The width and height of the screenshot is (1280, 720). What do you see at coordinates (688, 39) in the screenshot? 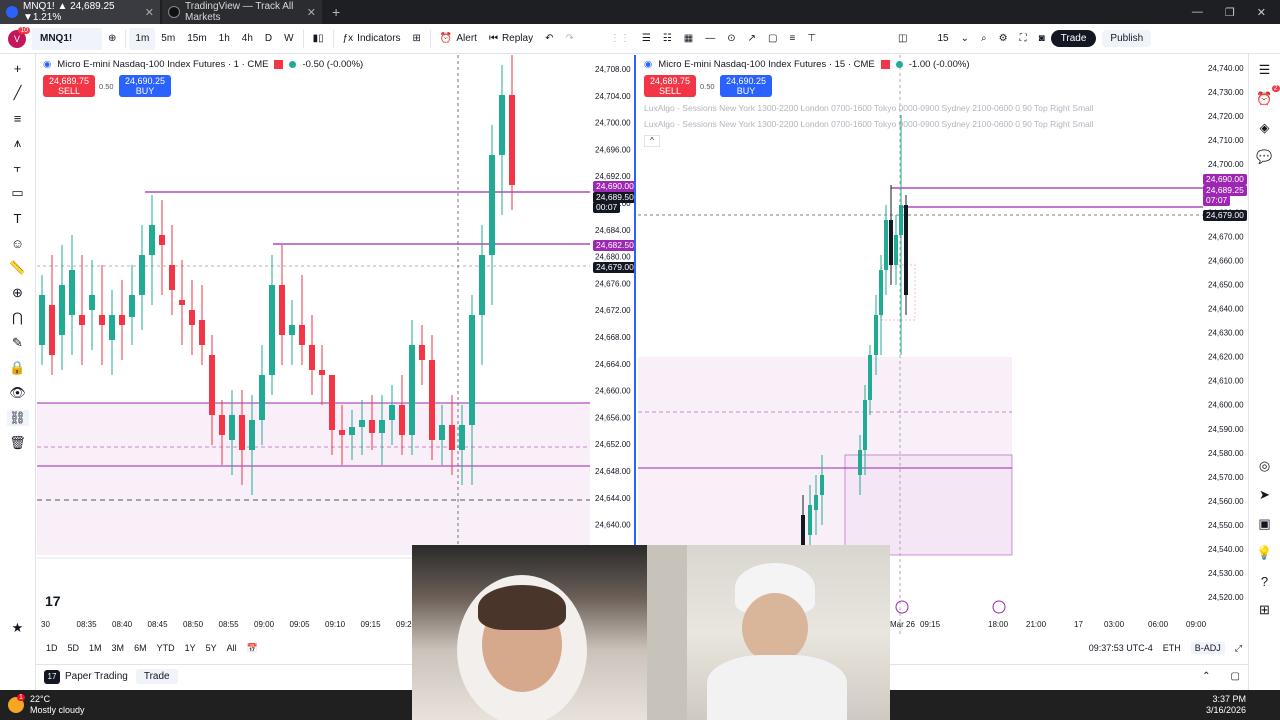
I see `grid-layout-icon: ▦` at bounding box center [688, 39].